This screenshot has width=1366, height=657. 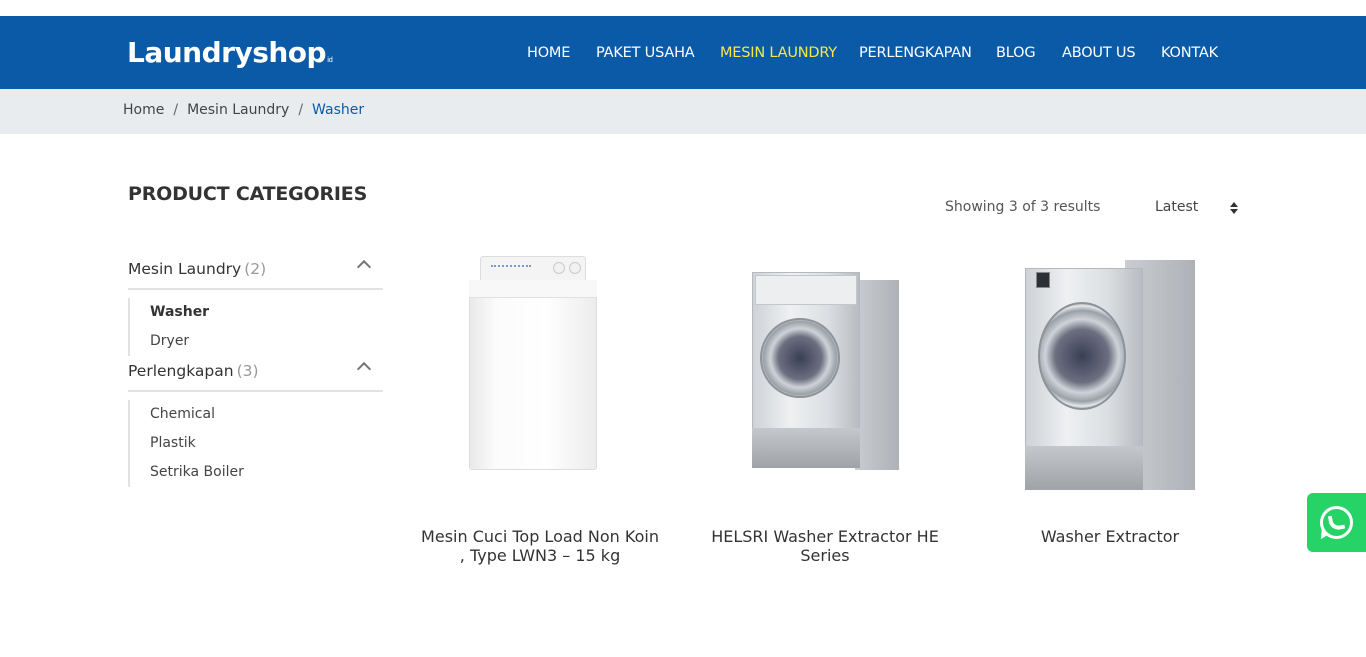 What do you see at coordinates (238, 110) in the screenshot?
I see `breadcrumb-mesin-laundry: Mesin Laundry` at bounding box center [238, 110].